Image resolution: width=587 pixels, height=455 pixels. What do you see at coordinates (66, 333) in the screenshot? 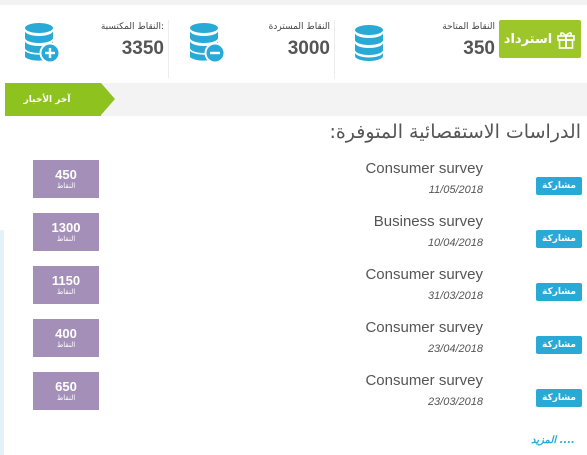
I see `survey-points-value: 400` at bounding box center [66, 333].